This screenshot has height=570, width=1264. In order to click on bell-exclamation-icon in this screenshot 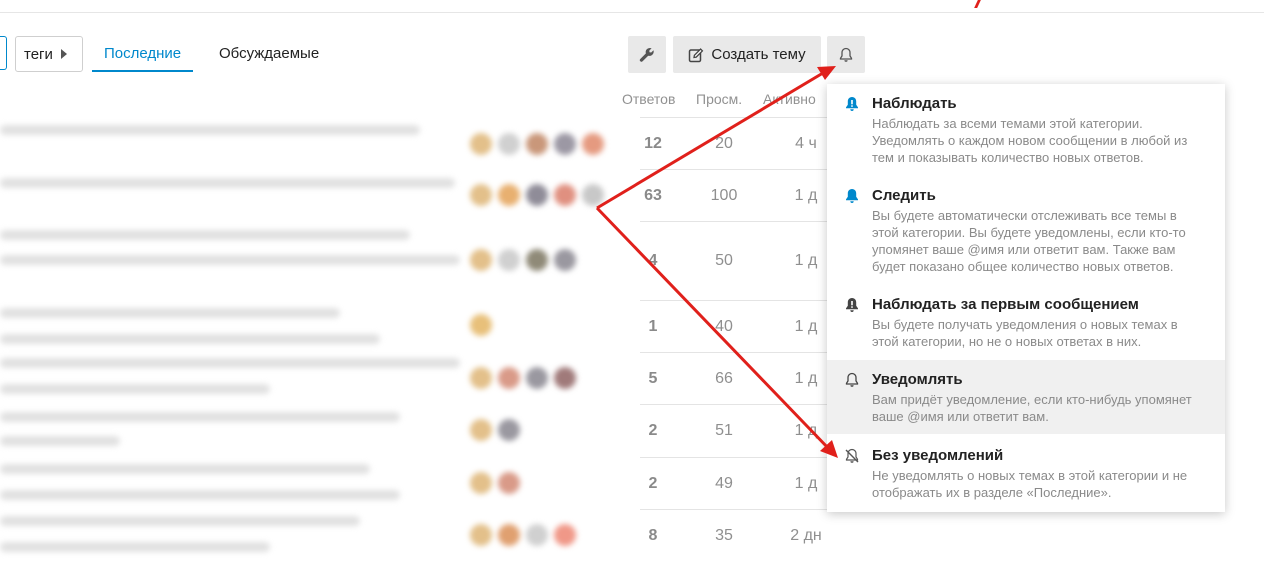, I will do `click(852, 104)`.